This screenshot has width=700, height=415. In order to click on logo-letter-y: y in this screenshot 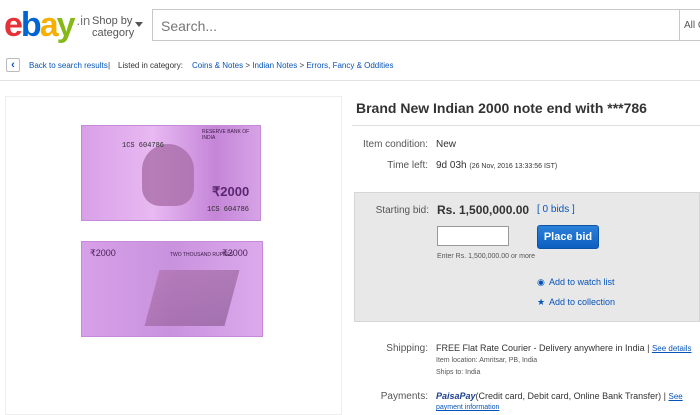, I will do `click(66, 25)`.